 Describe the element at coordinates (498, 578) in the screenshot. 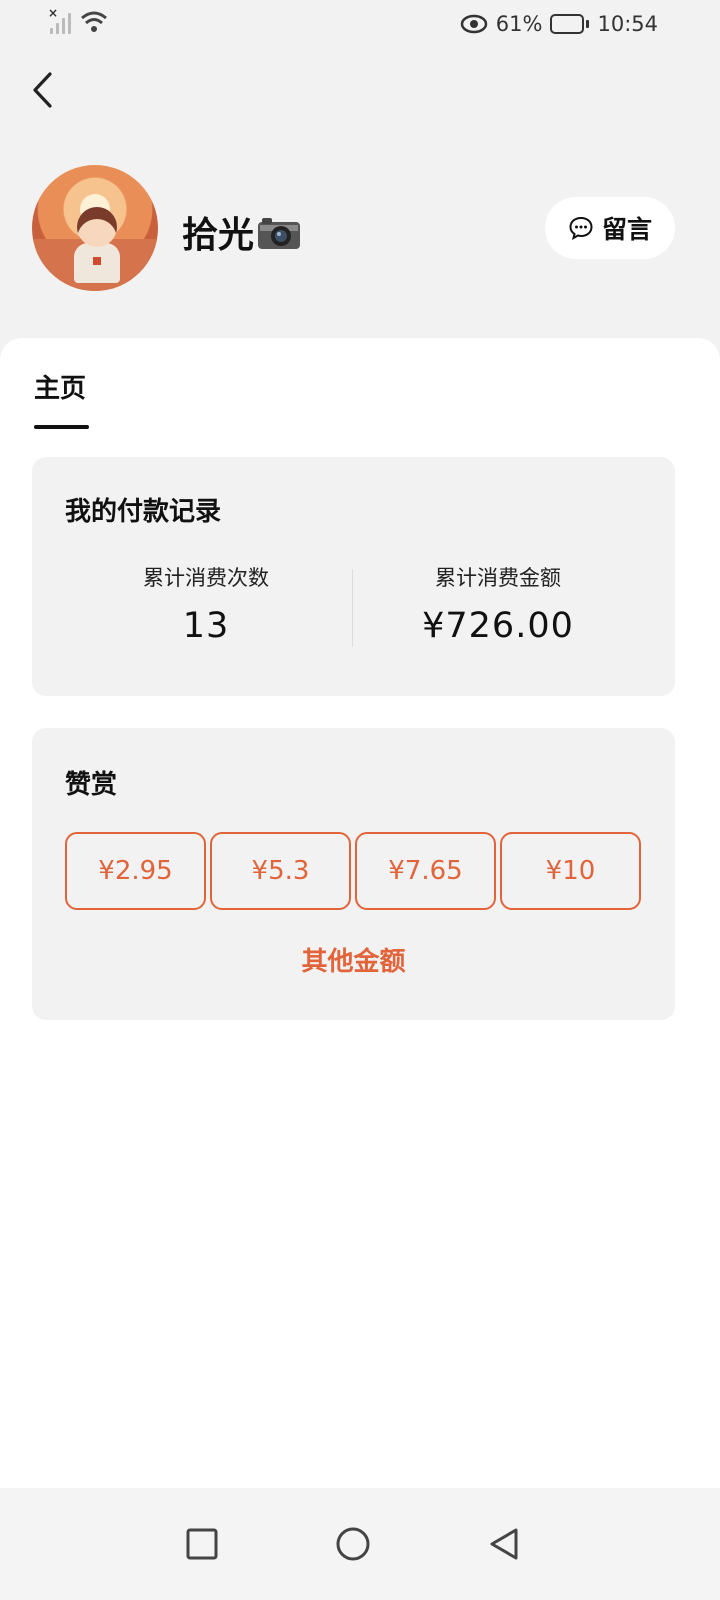

I see `consumption-amount-label: 累计消费金额` at that location.